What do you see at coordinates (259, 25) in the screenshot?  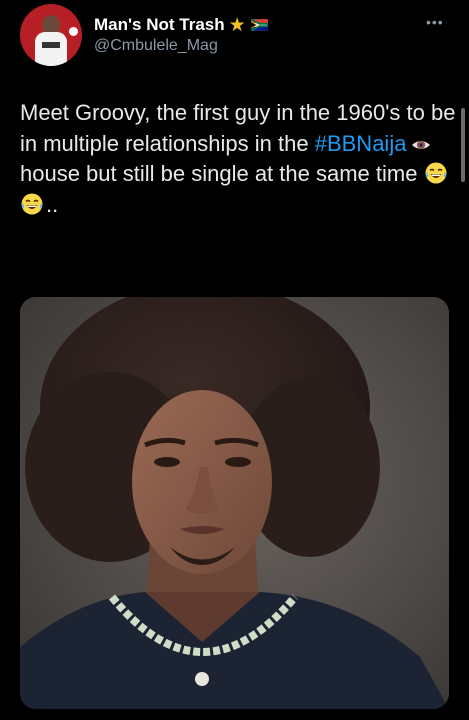 I see `south-africa-flag-icon` at bounding box center [259, 25].